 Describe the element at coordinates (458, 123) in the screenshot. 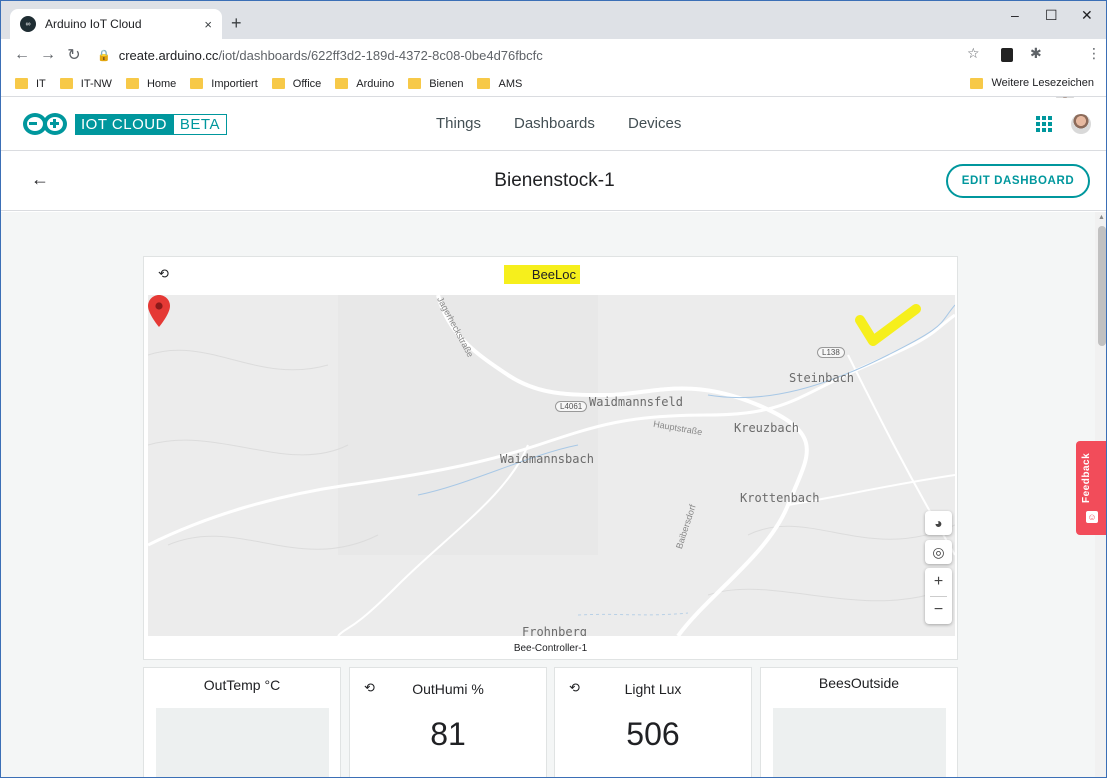

I see `nav-things: Things` at that location.